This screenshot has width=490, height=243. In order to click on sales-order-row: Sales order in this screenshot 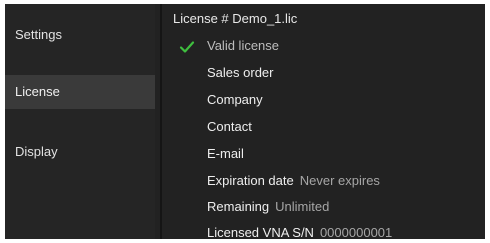, I will do `click(243, 73)`.